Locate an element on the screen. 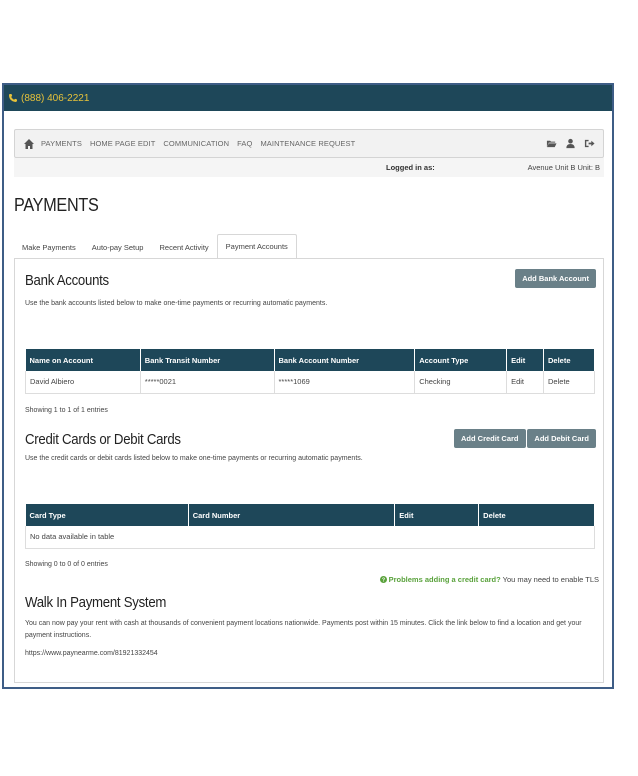 The width and height of the screenshot is (638, 776). tls-problem-link: Problems adding a credit card? is located at coordinates (445, 579).